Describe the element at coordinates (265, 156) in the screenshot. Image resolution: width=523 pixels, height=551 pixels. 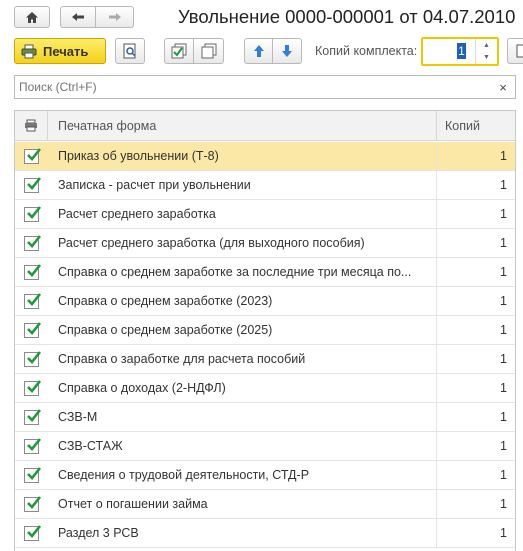
I see `table-row: Приказ об увольнении (Т-8) 1` at that location.